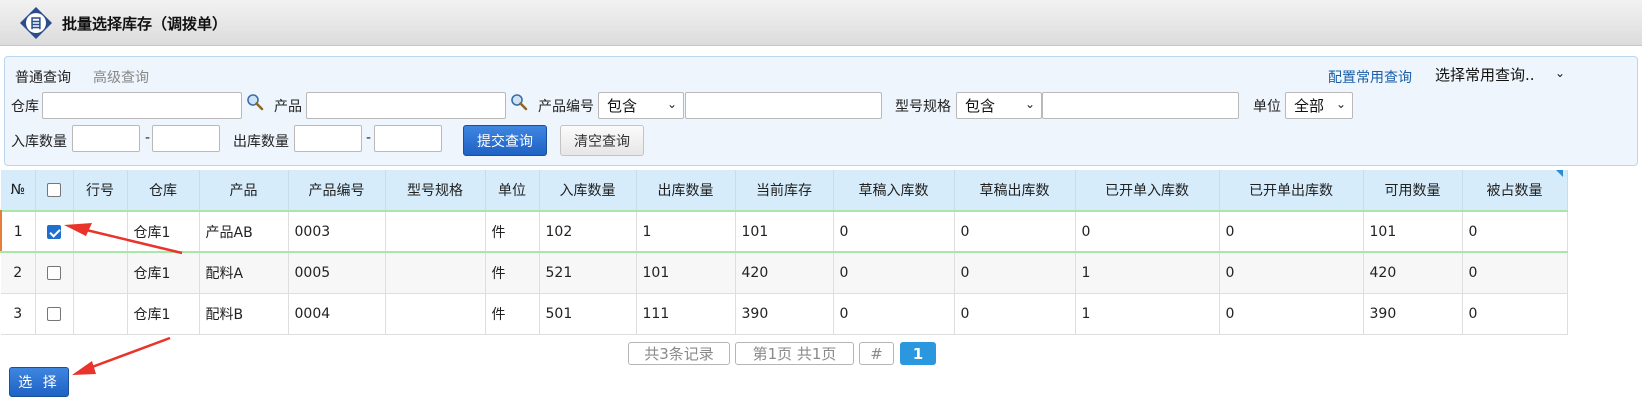  Describe the element at coordinates (622, 106) in the screenshot. I see `product-code-op-value: 包含` at that location.